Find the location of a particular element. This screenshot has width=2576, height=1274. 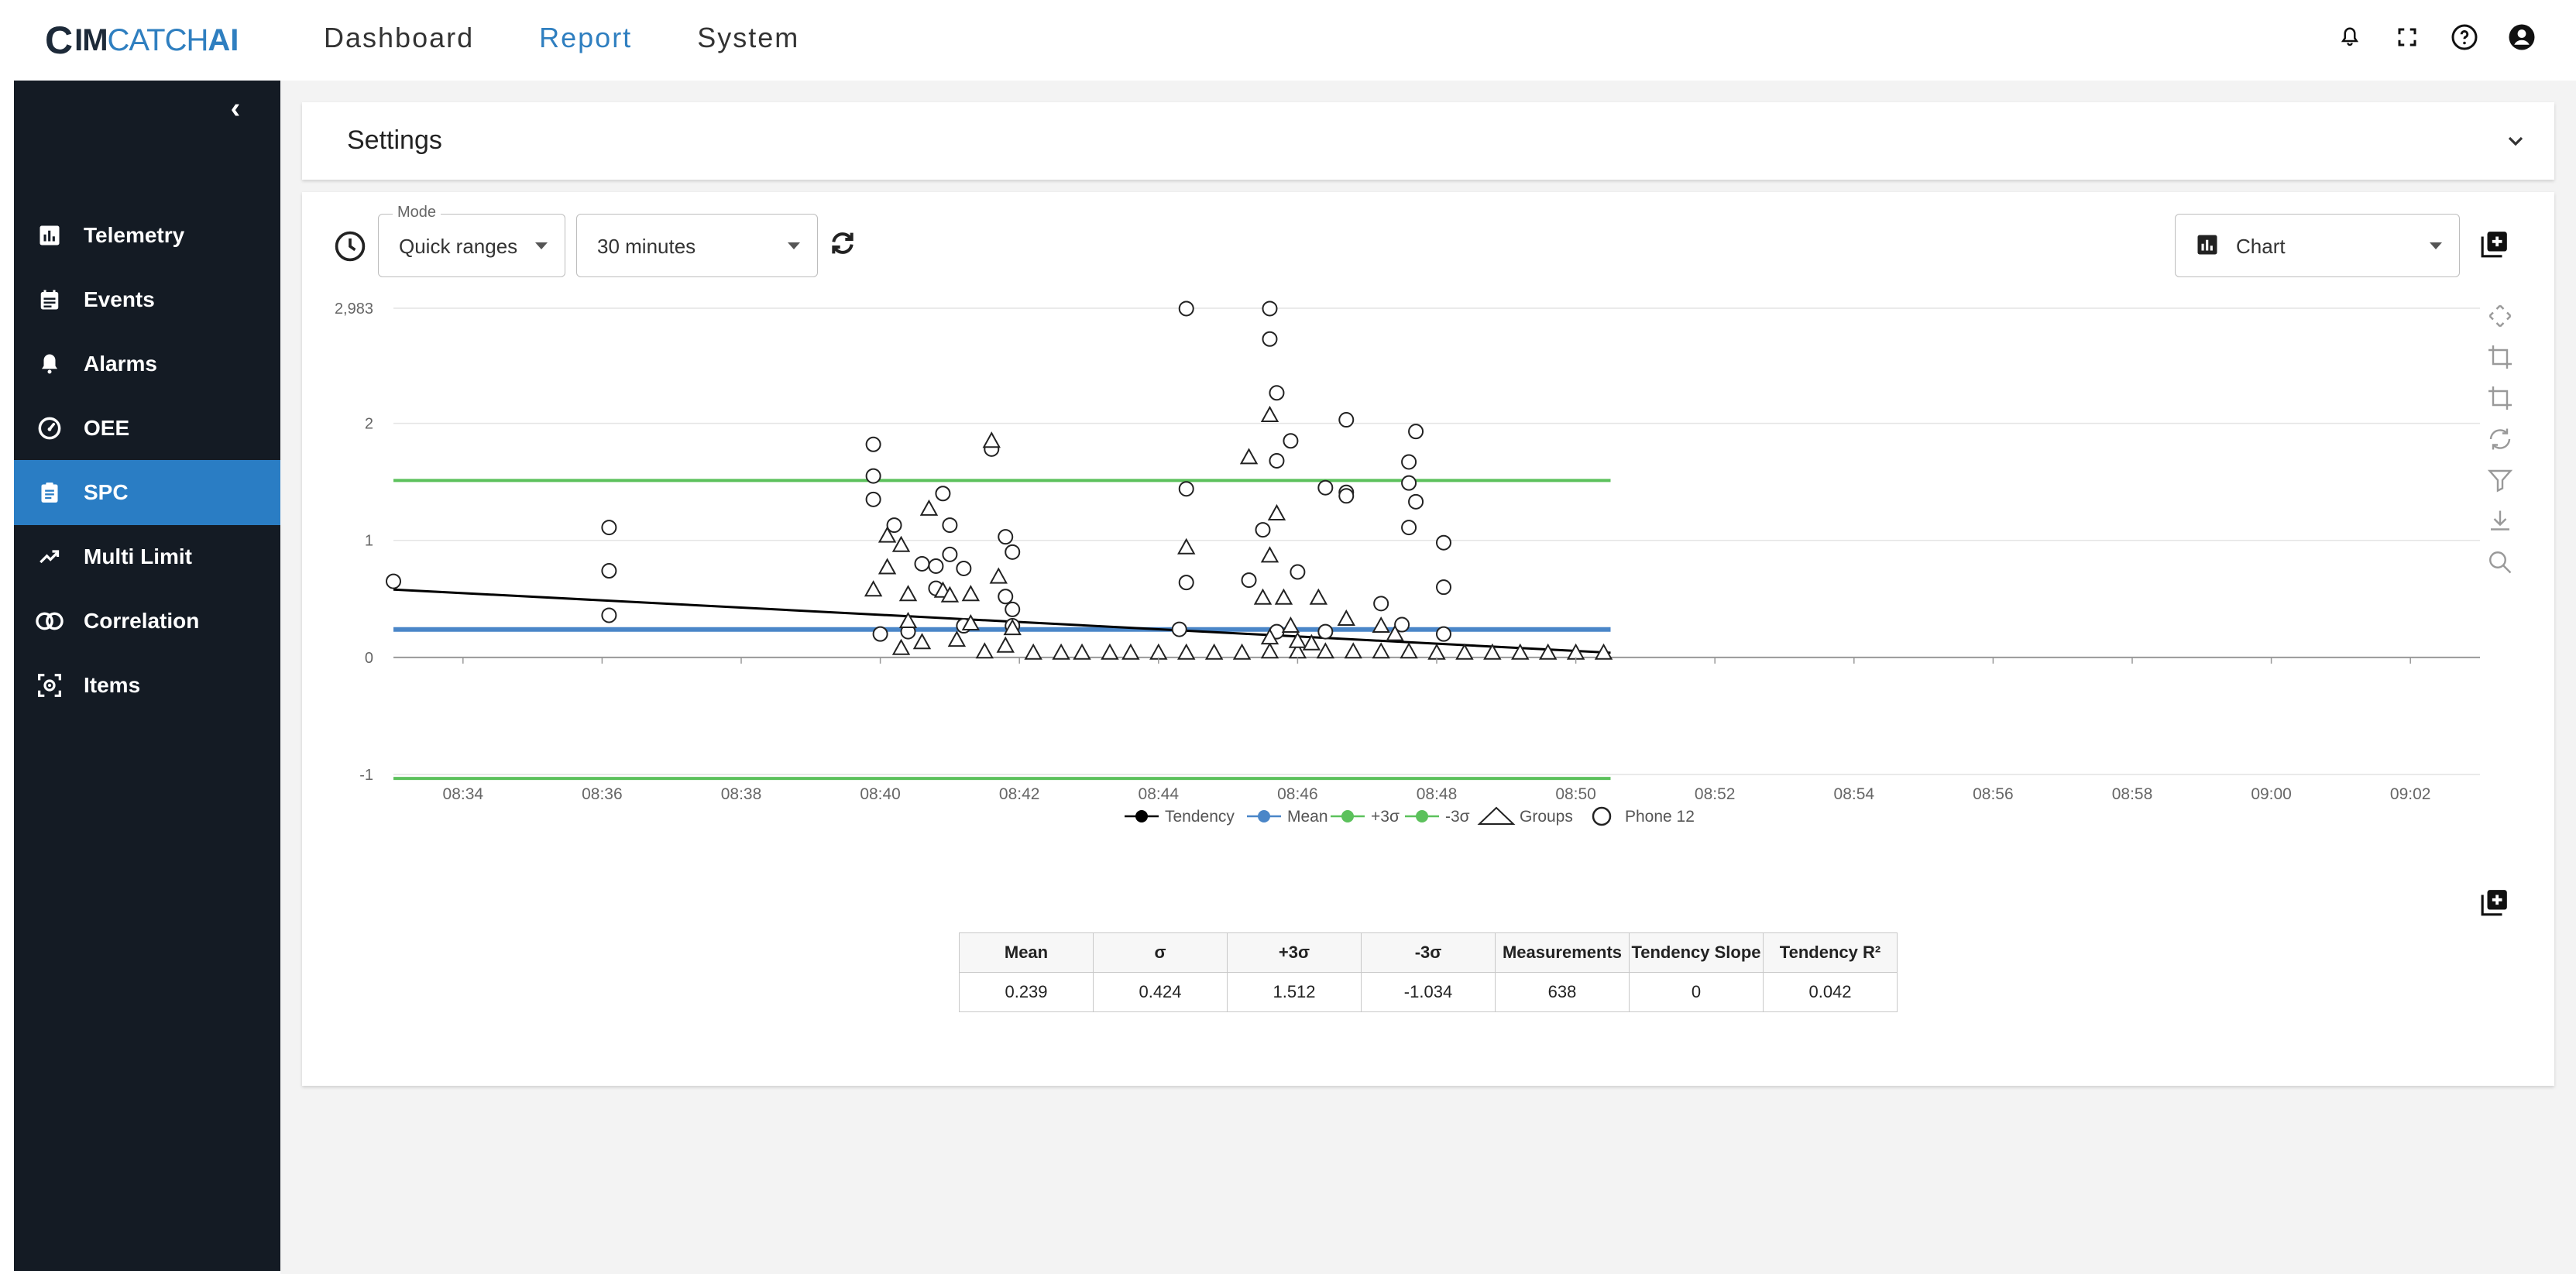

account-icon is located at coordinates (2521, 37).